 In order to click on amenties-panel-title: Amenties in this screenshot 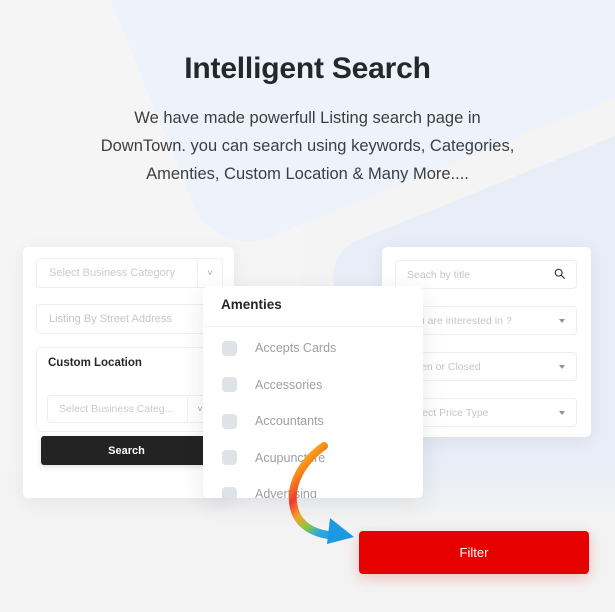, I will do `click(251, 304)`.